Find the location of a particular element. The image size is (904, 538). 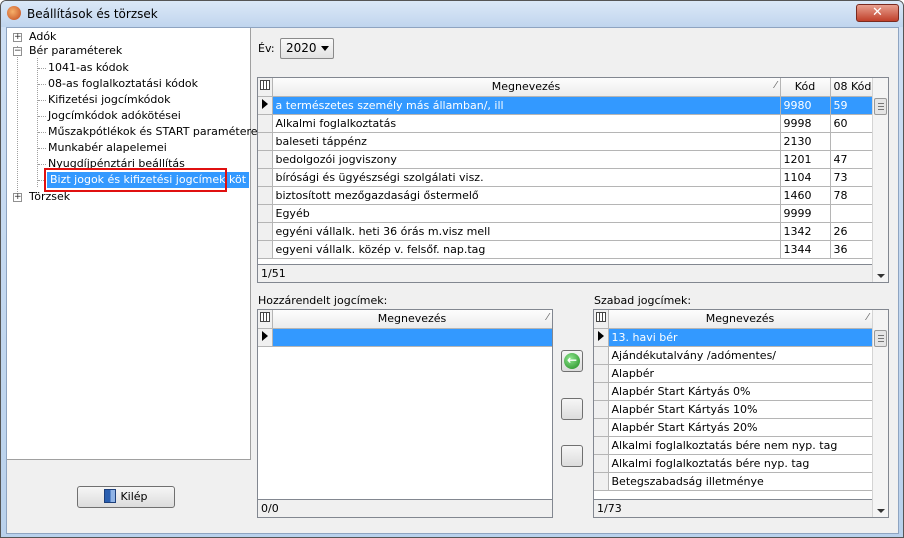

arrow-left-icon: ← is located at coordinates (572, 361).